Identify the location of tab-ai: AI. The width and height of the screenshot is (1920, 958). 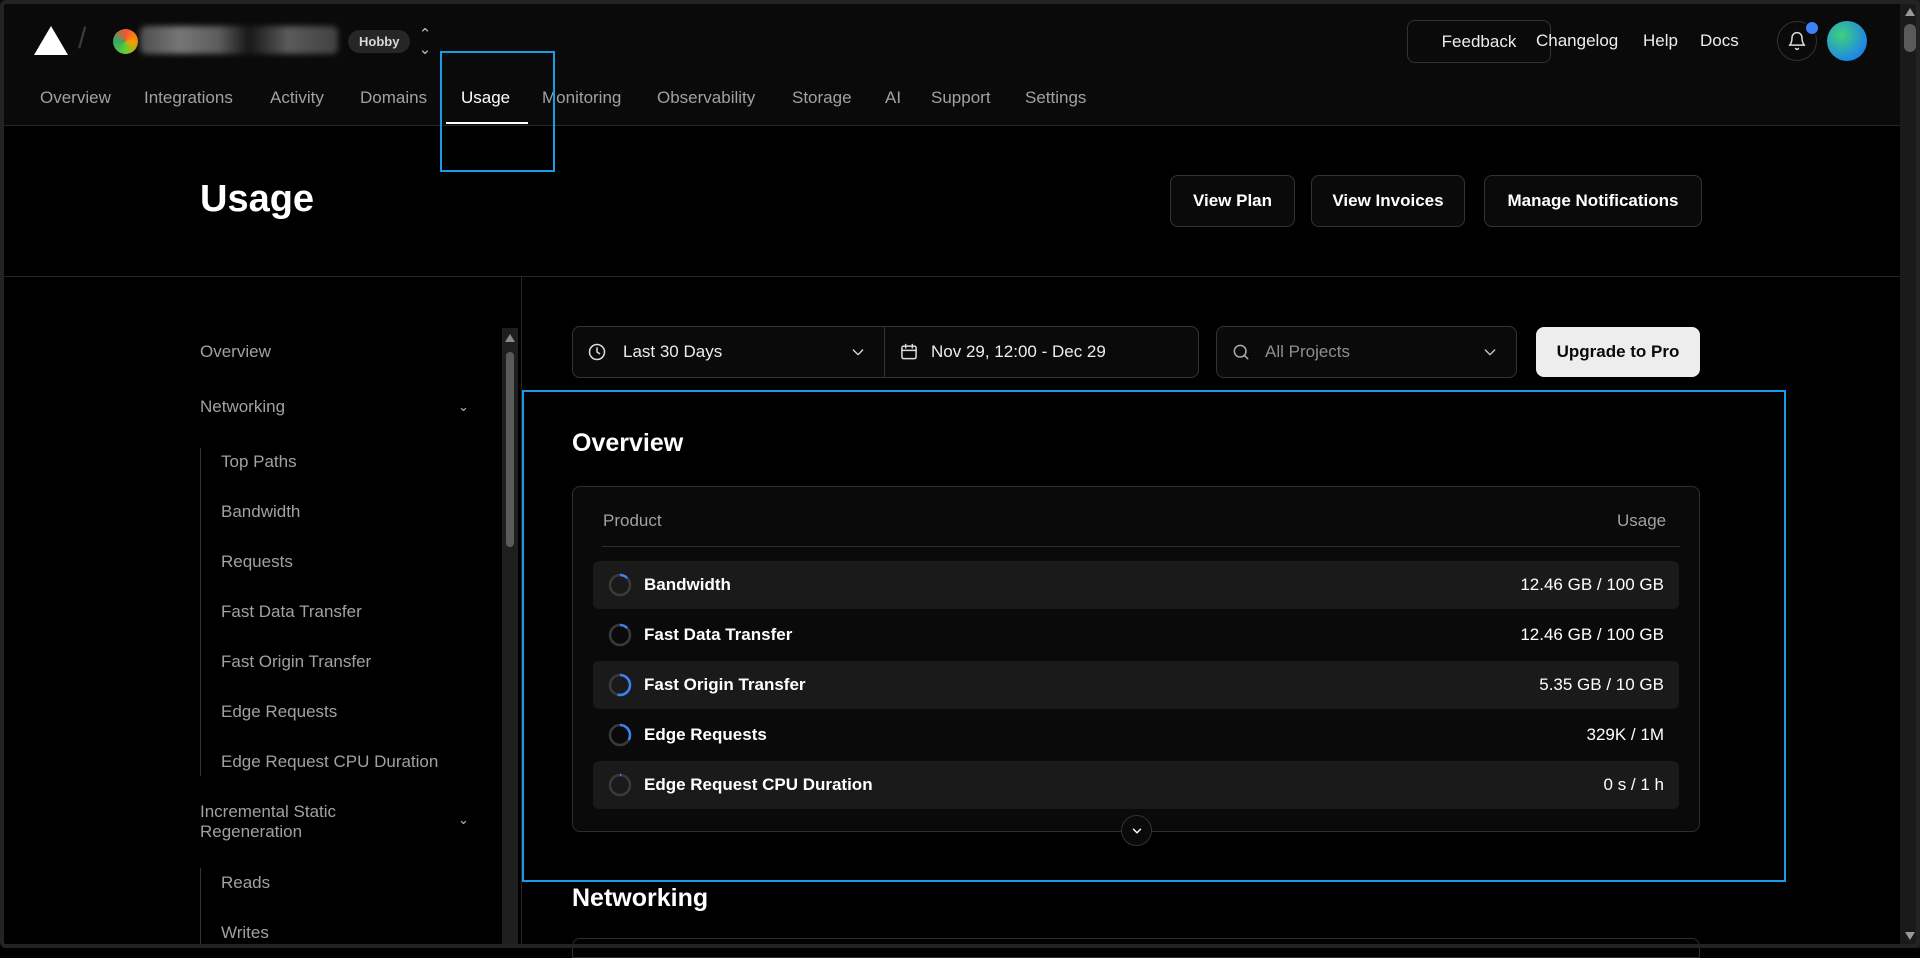
(893, 98).